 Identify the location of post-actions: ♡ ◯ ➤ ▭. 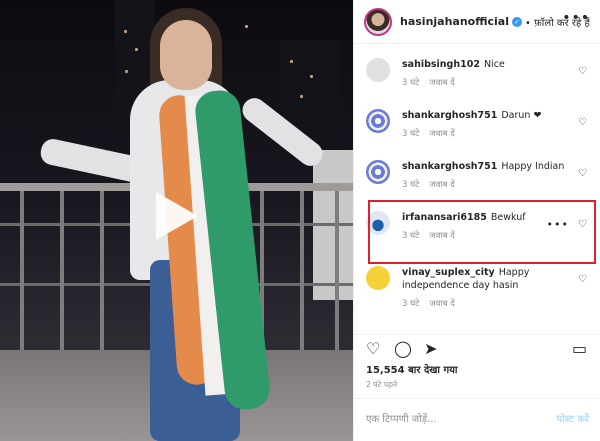
(477, 346).